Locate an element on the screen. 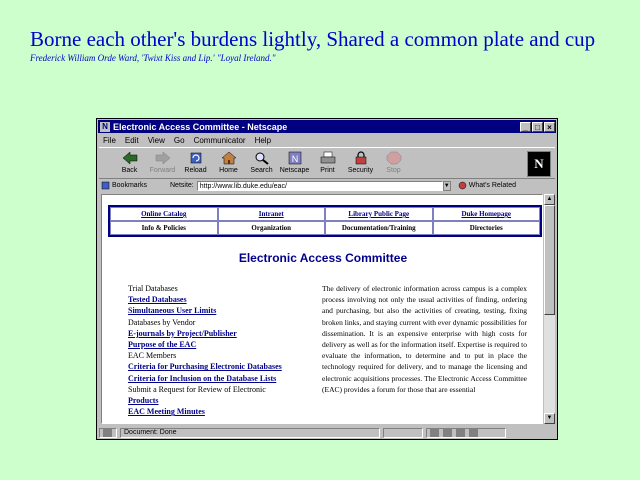  security-label: Security is located at coordinates (360, 170).